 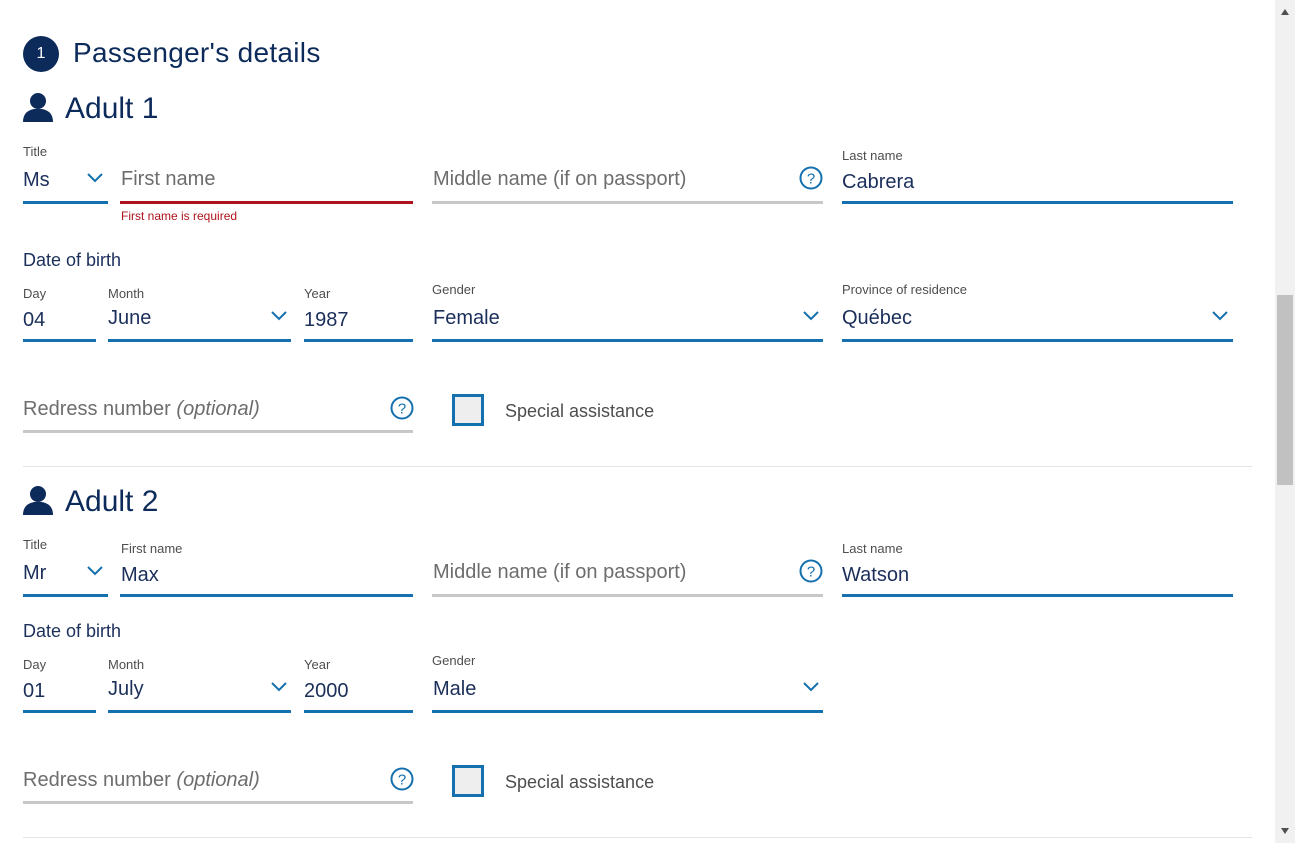 I want to click on last-name-value: Cabrera, so click(x=878, y=182).